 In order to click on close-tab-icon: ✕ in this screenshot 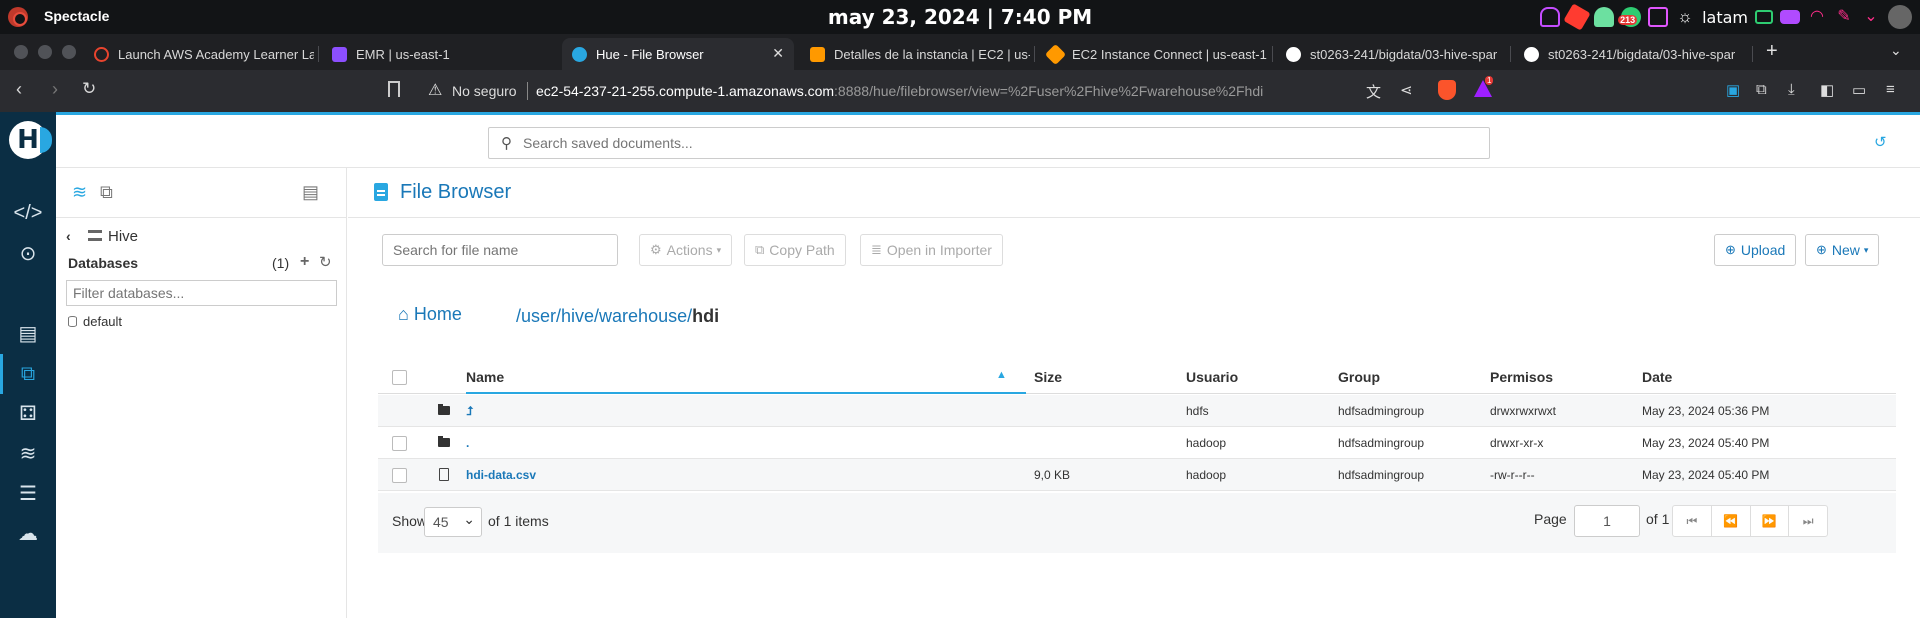, I will do `click(778, 53)`.